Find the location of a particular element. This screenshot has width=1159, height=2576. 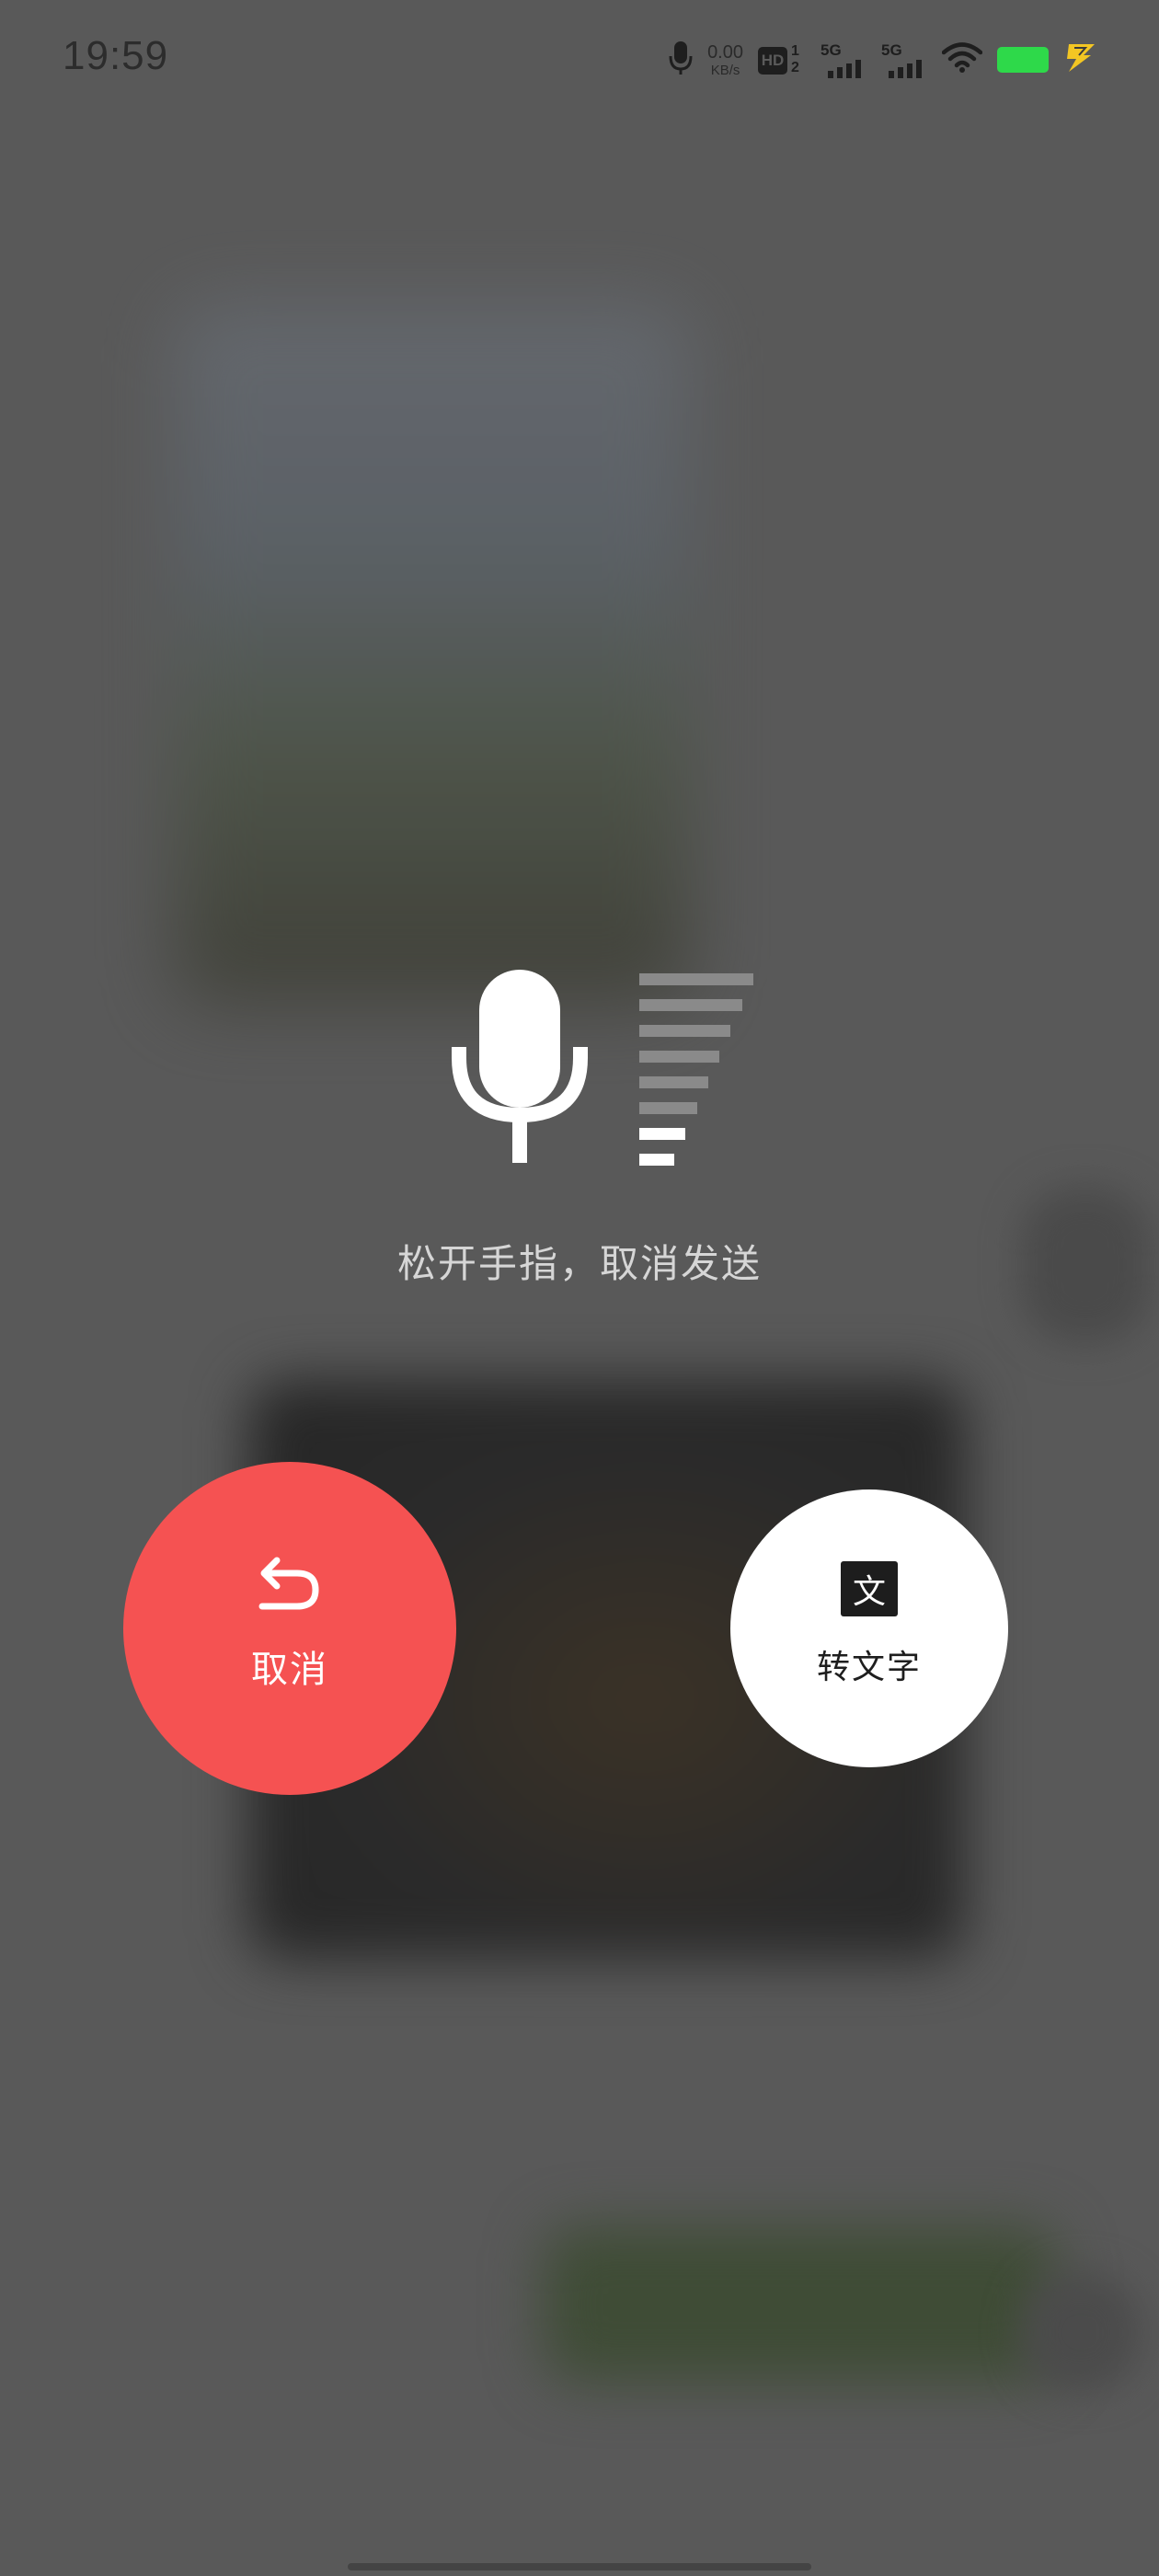

charging-icon is located at coordinates (1080, 59).